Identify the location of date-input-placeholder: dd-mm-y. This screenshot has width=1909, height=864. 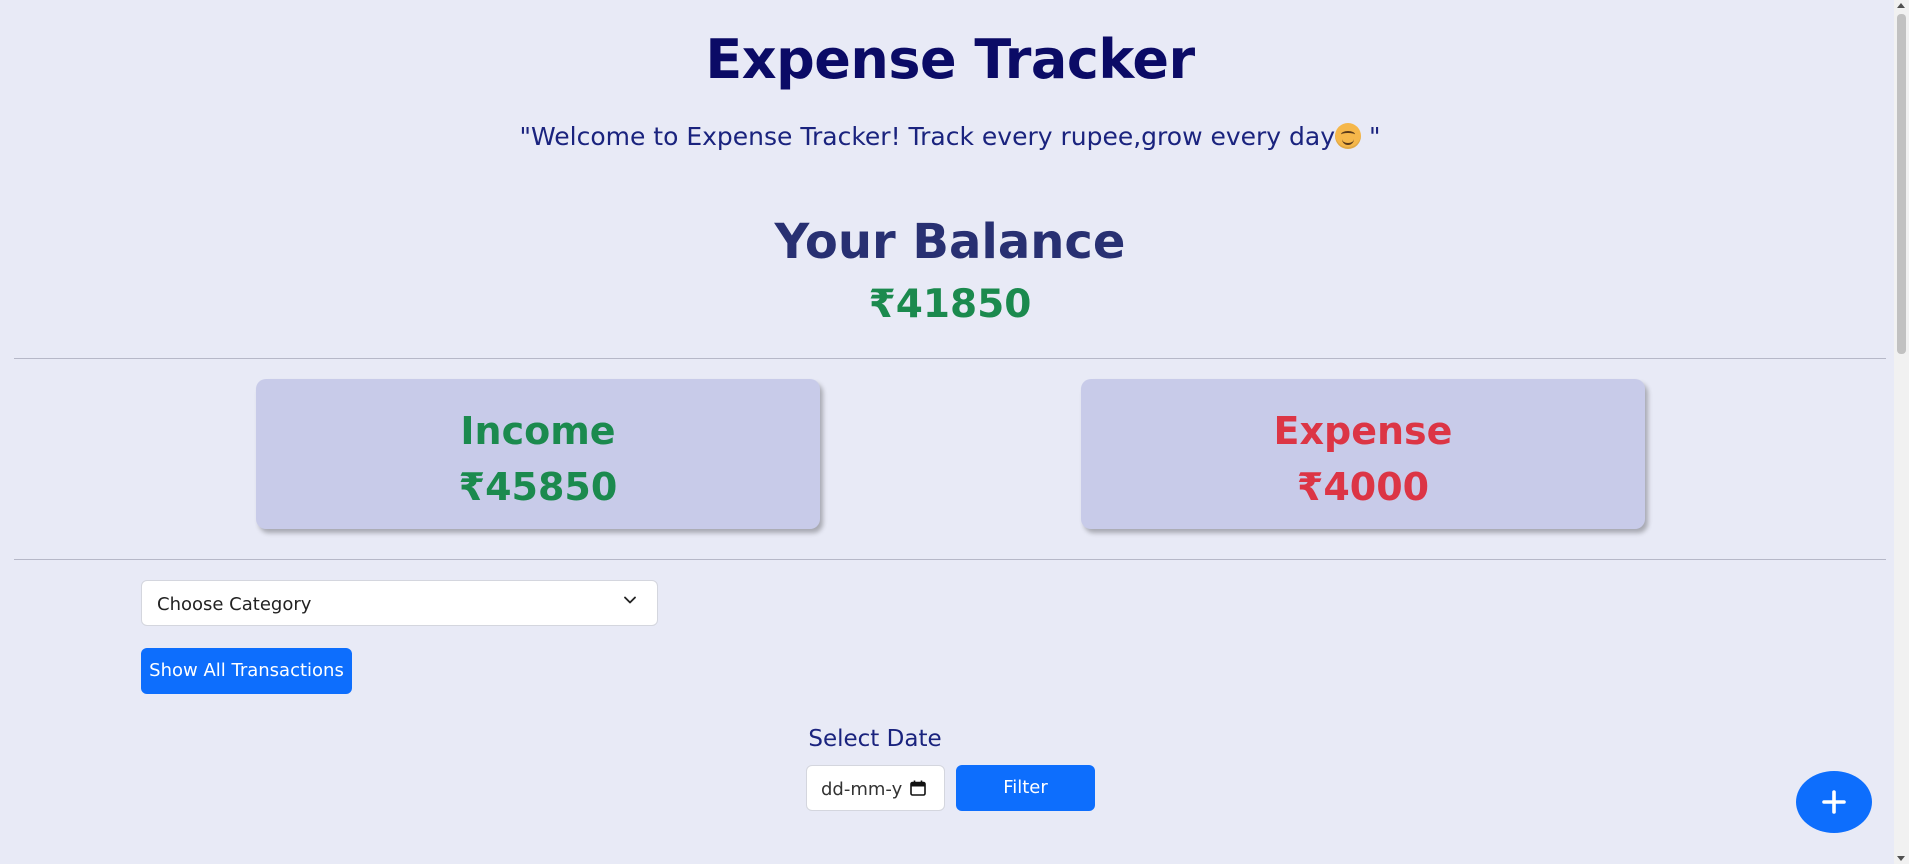
(862, 789).